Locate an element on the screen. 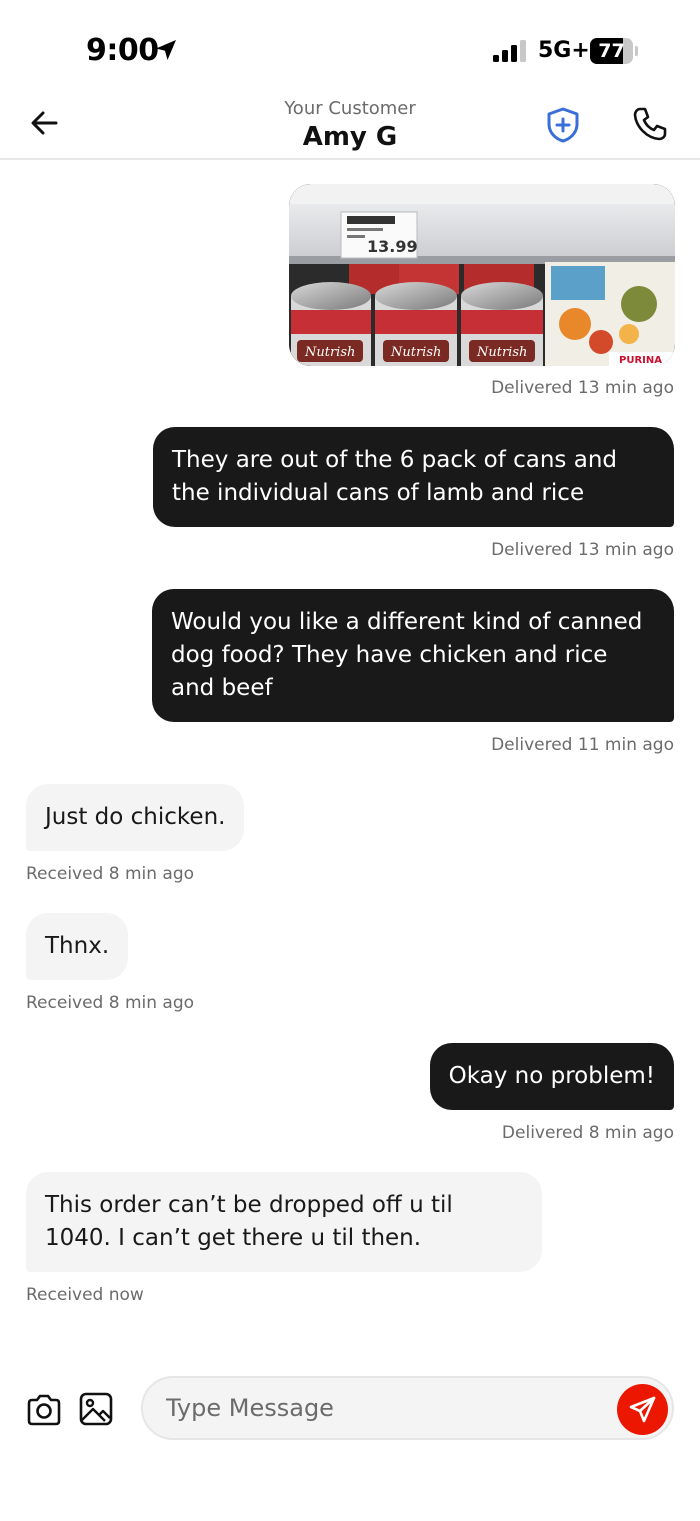 The image size is (700, 1521). send-icon is located at coordinates (642, 1409).